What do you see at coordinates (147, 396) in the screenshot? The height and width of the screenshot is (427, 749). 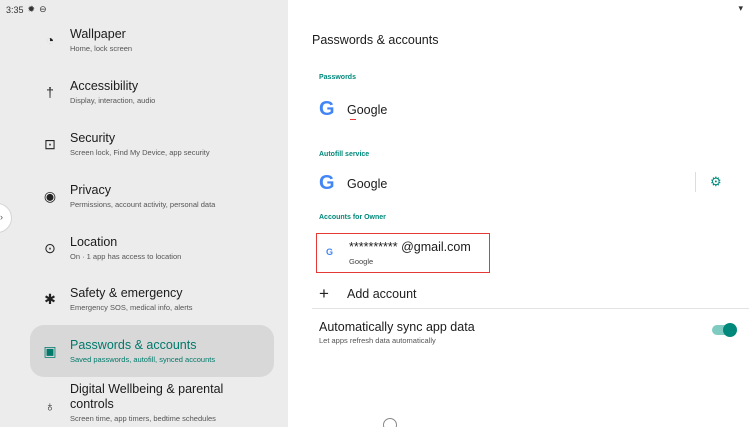 I see `sidebar-item-title: Digital Wellbeing & parental controls` at bounding box center [147, 396].